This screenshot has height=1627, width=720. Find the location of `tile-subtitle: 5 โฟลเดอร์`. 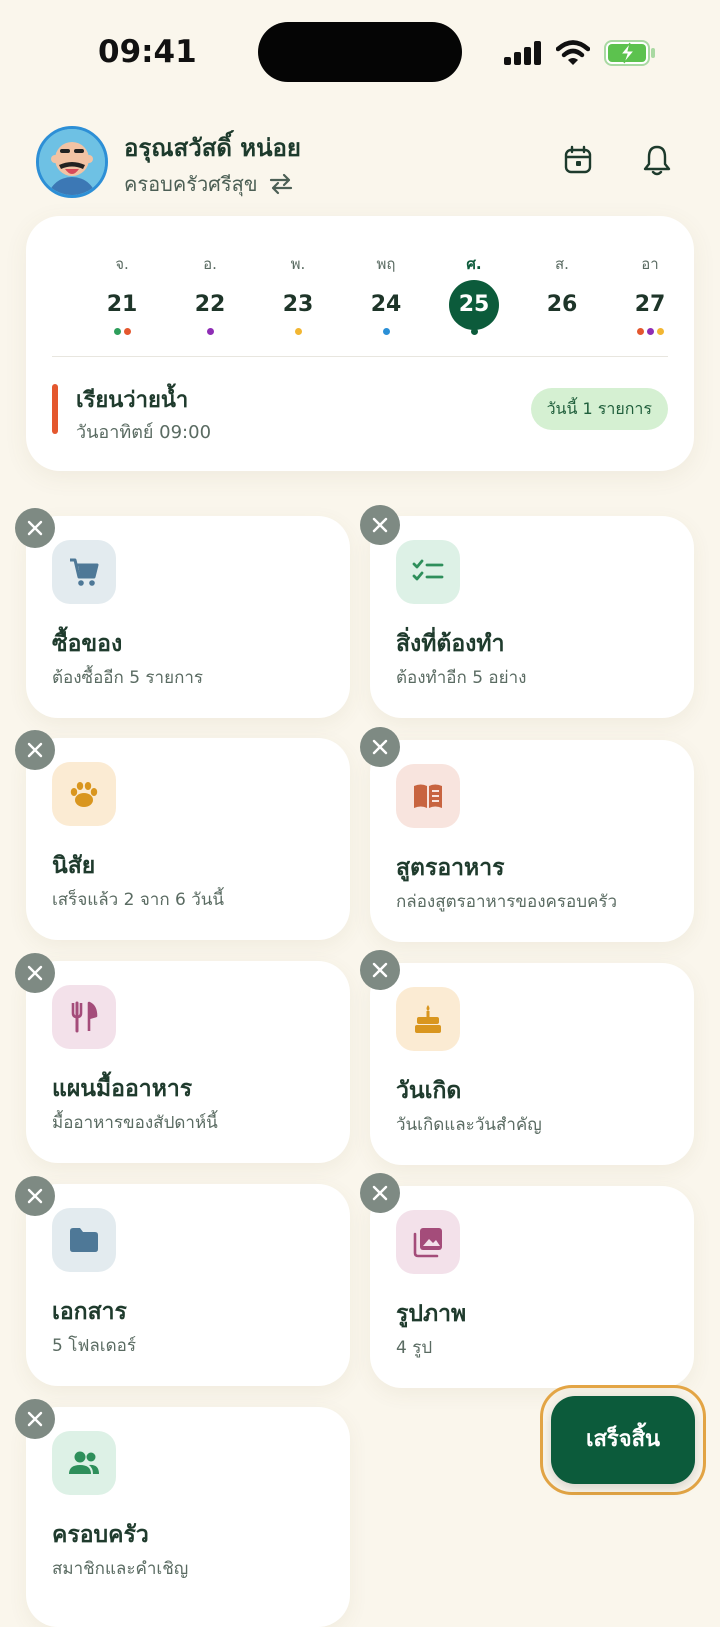

tile-subtitle: 5 โฟลเดอร์ is located at coordinates (94, 1346).